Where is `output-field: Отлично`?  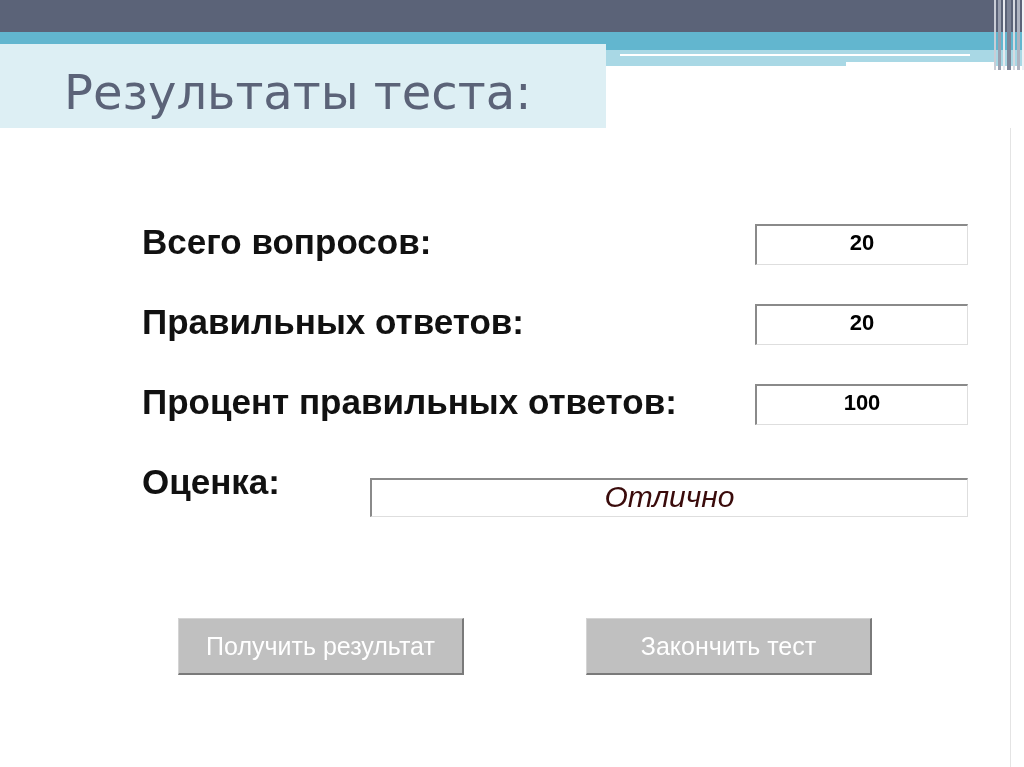 output-field: Отлично is located at coordinates (669, 497).